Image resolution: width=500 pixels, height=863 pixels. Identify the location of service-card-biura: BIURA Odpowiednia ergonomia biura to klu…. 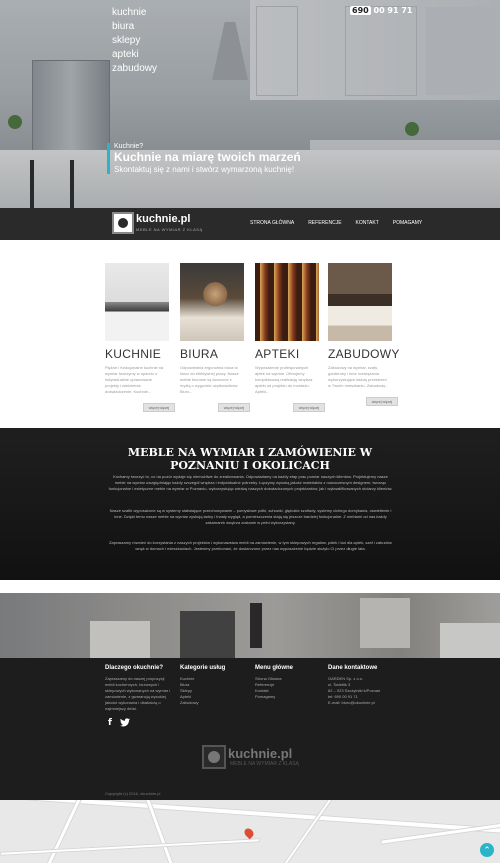
(215, 337).